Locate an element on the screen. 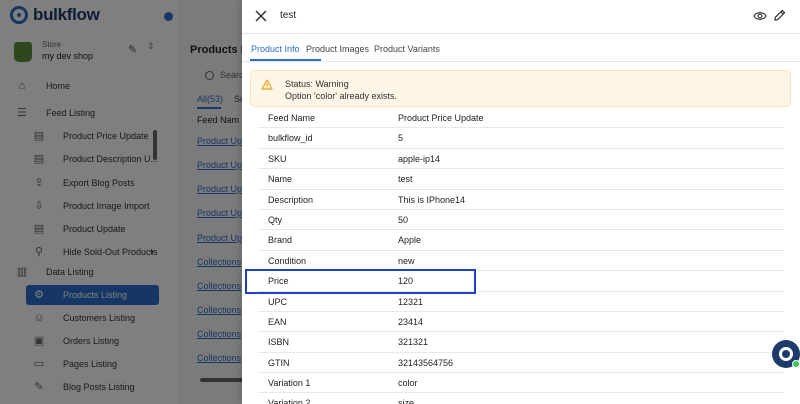  field-name: Qty is located at coordinates (275, 219).